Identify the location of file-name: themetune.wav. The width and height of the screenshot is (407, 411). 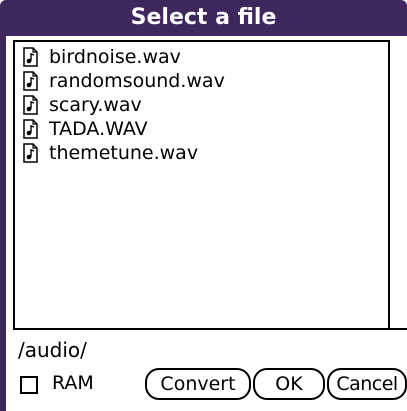
(124, 153).